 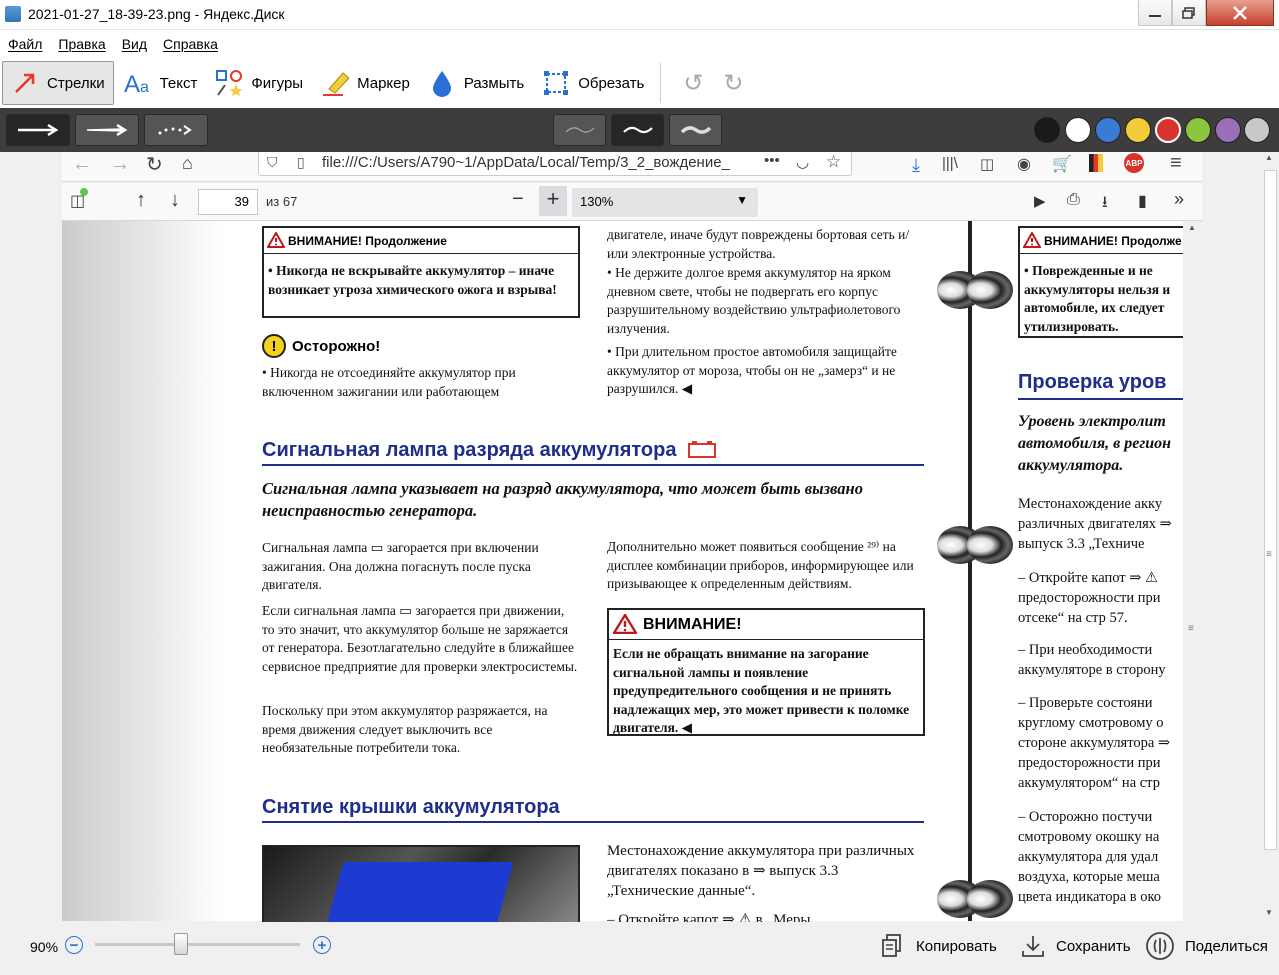 I want to click on warning-header: ВНИМАНИЕ!, so click(x=766, y=625).